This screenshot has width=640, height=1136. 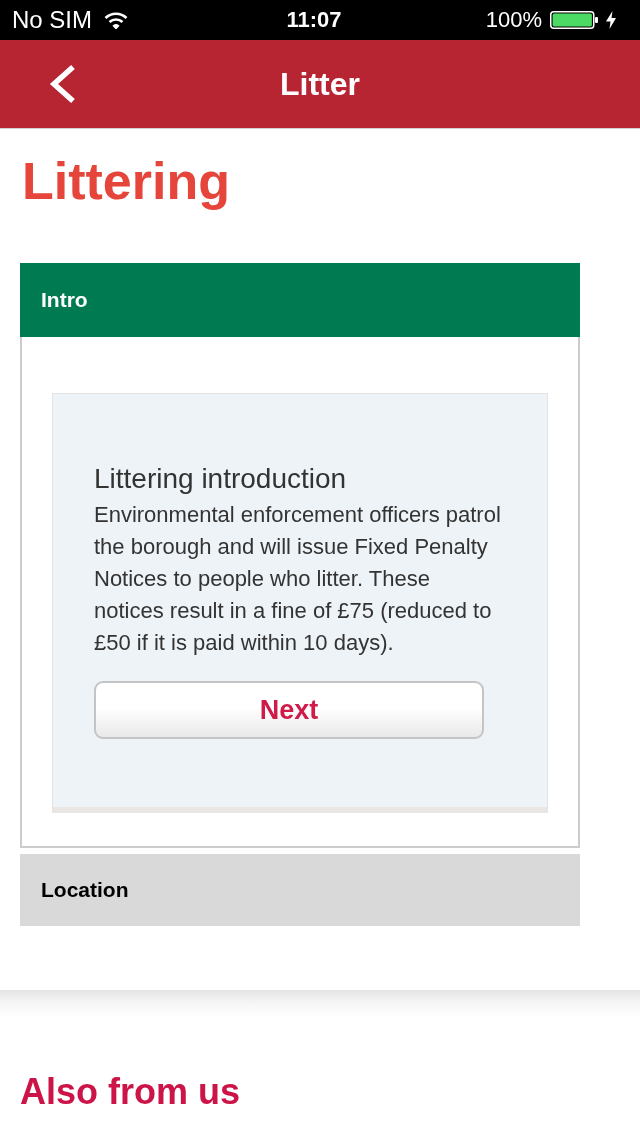 What do you see at coordinates (300, 890) in the screenshot?
I see `accordion-header: Location` at bounding box center [300, 890].